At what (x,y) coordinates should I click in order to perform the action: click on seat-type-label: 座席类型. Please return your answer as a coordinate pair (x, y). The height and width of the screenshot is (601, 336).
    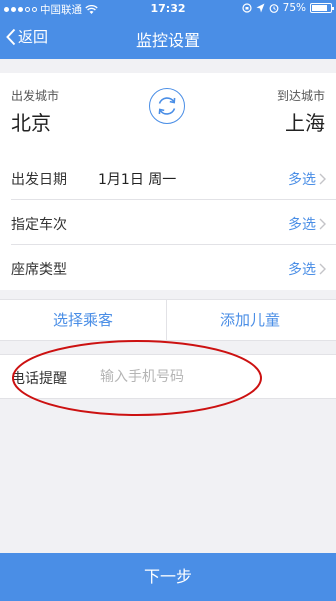
    Looking at the image, I should click on (39, 270).